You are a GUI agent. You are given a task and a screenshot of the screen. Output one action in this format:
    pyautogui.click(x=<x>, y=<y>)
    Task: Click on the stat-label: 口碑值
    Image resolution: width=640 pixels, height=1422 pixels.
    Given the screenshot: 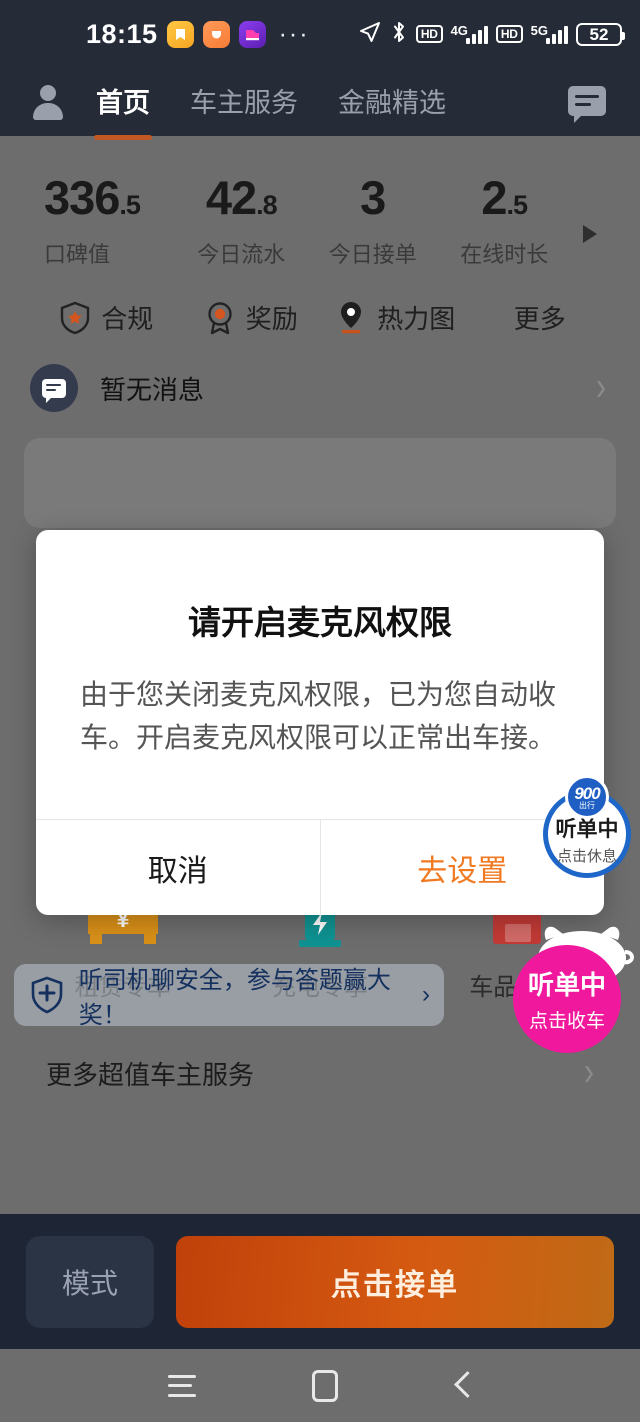 What is the action you would take?
    pyautogui.click(x=77, y=254)
    